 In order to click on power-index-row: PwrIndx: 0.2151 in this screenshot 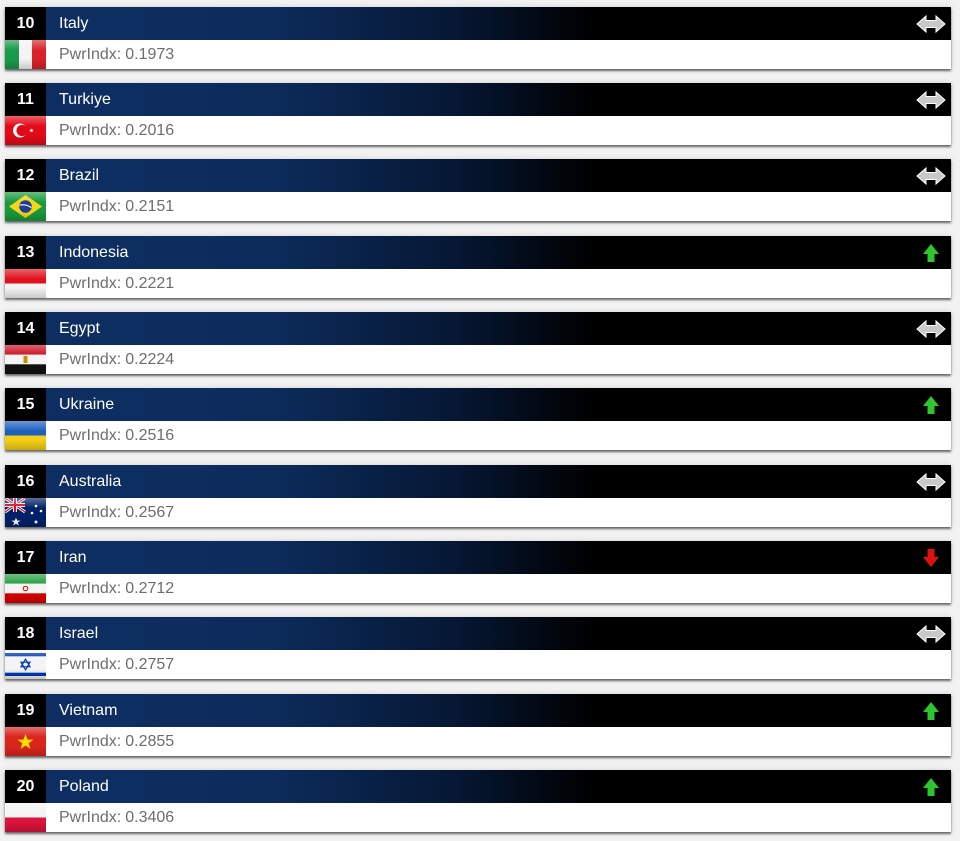, I will do `click(498, 206)`.